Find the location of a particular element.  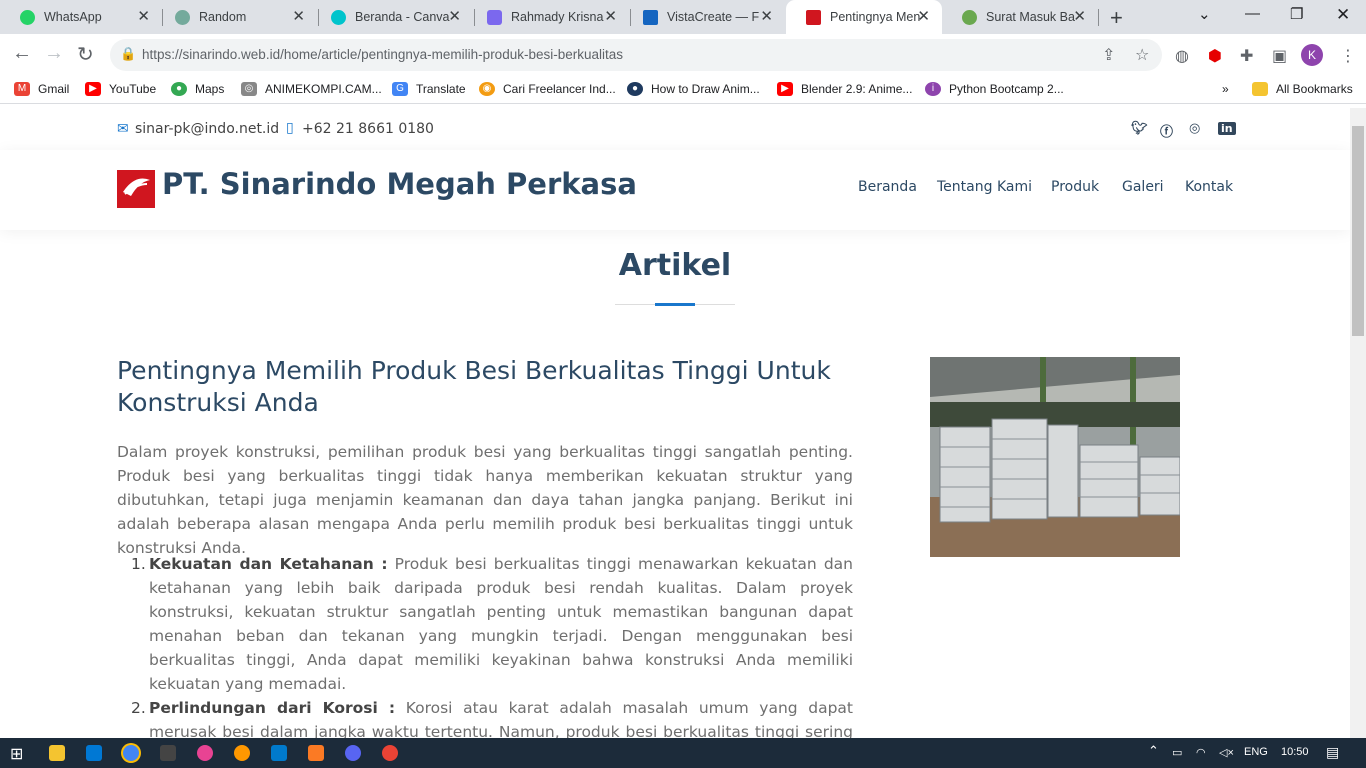

side-panel-icon: ▣ is located at coordinates (1279, 56).